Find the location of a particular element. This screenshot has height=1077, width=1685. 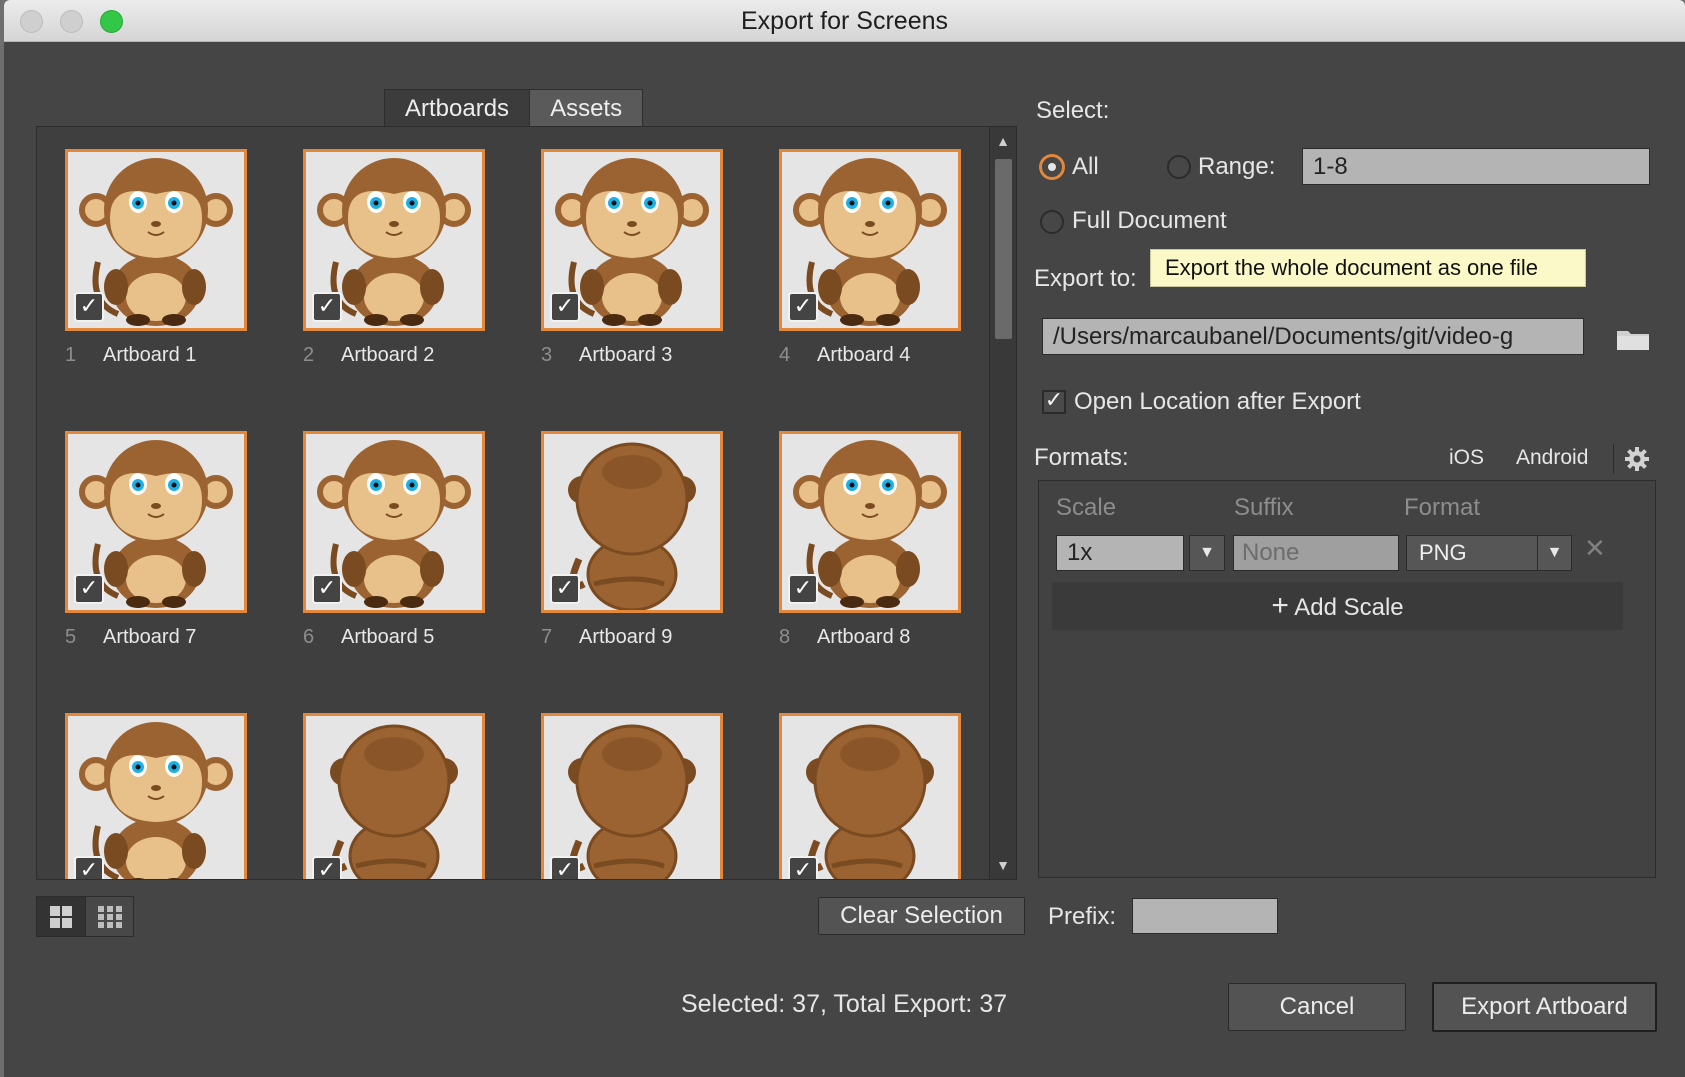

vertical-scrollbar: ▲ ▼ is located at coordinates (1002, 503).